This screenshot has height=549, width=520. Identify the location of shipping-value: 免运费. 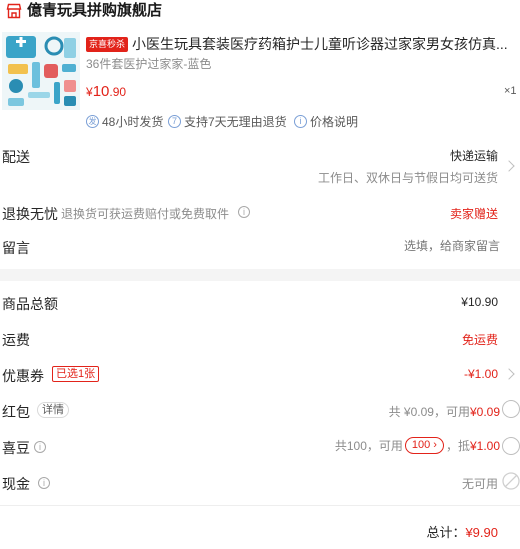
(479, 340).